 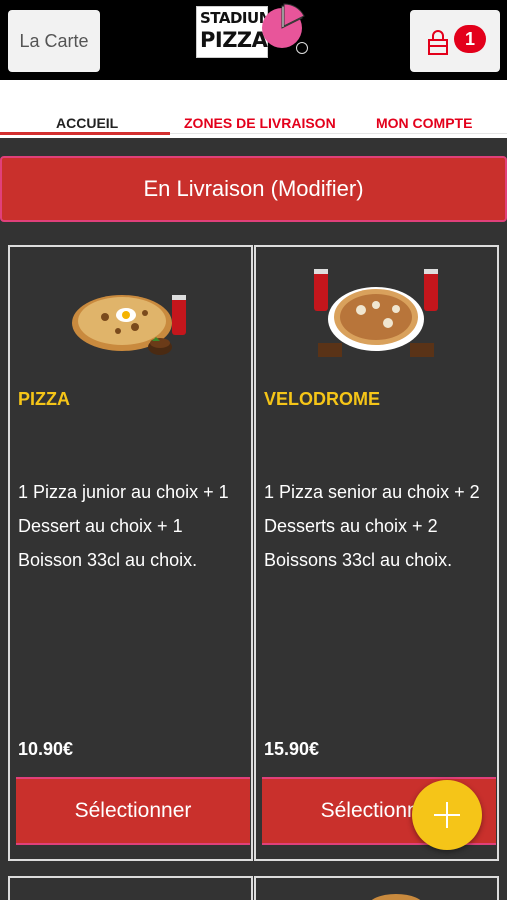 I want to click on app-header: La Carte STADIUM PIZZA 1, so click(x=253, y=40).